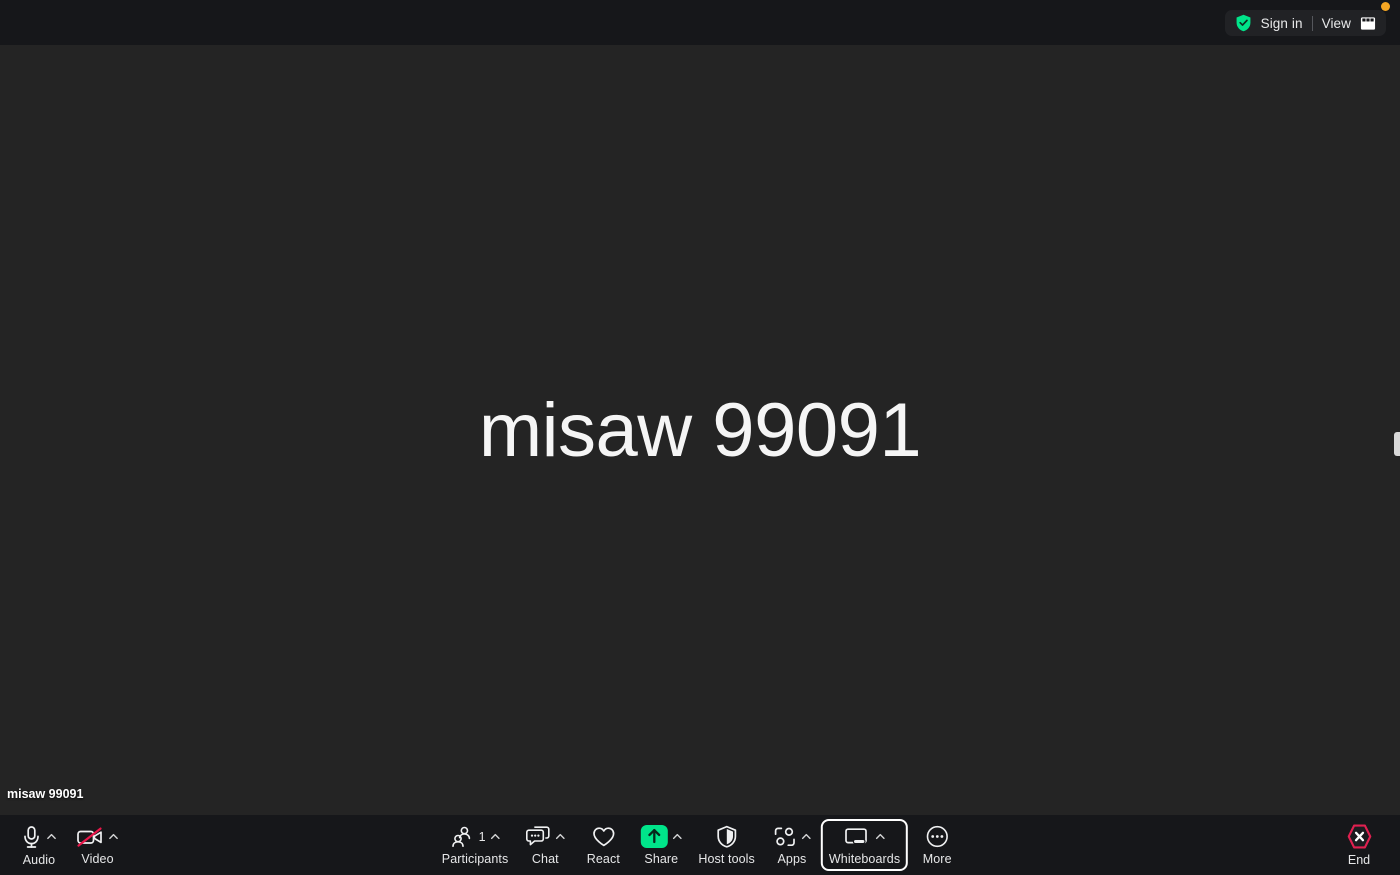  What do you see at coordinates (937, 859) in the screenshot?
I see `more-label: More` at bounding box center [937, 859].